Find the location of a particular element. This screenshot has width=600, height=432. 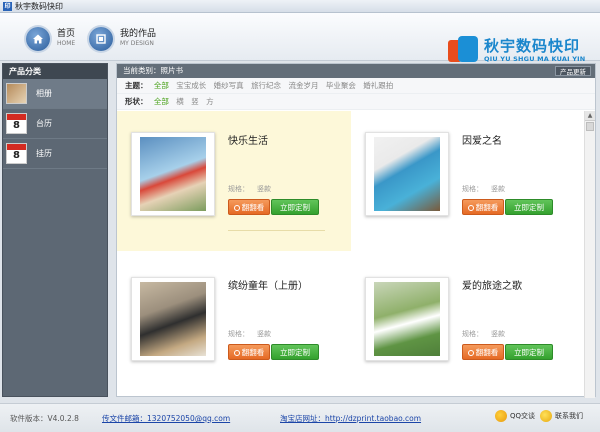

title-bar: 印 秋宇数码快印 is located at coordinates (300, 6).